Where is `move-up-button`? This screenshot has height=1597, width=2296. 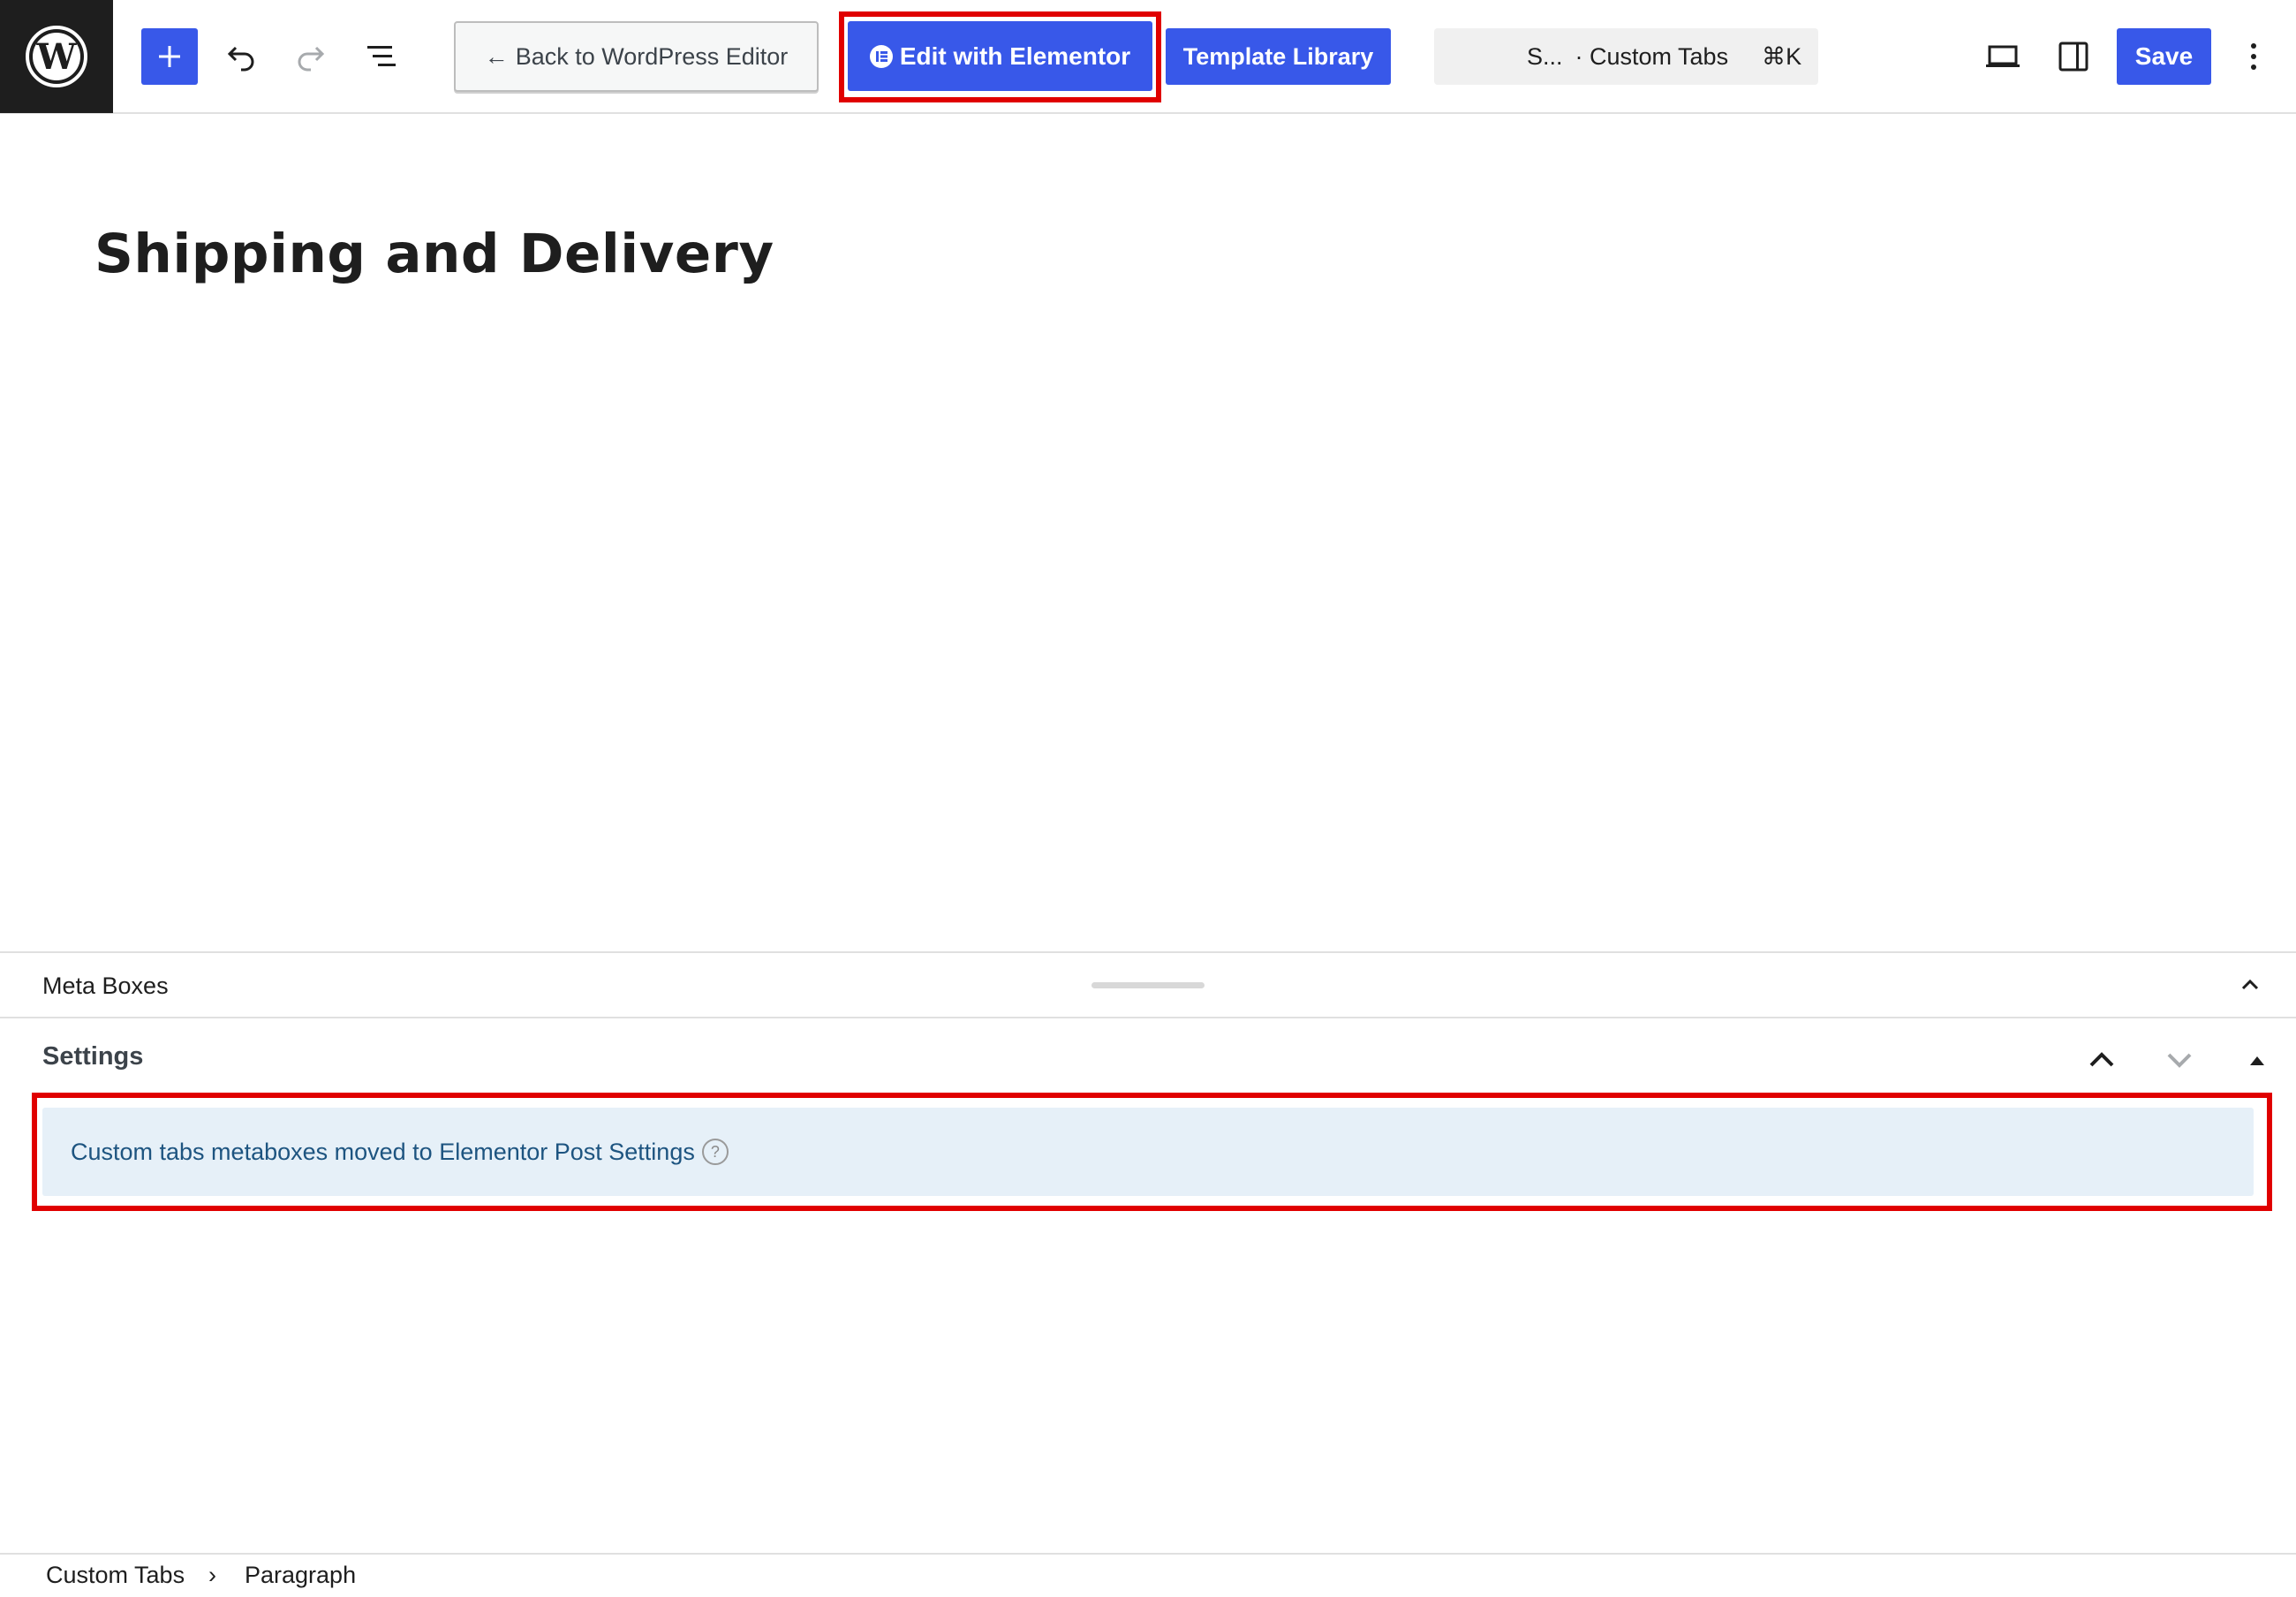
move-up-button is located at coordinates (2102, 1060).